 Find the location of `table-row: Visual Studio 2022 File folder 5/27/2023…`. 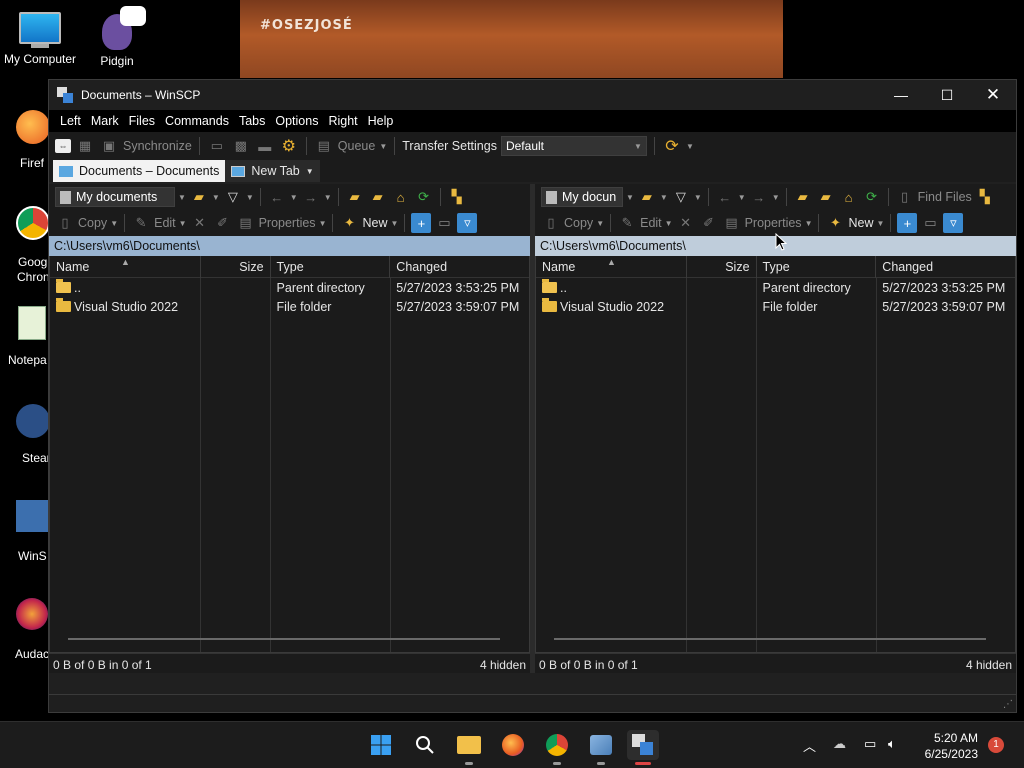

table-row: Visual Studio 2022 File folder 5/27/2023… is located at coordinates (289, 306).